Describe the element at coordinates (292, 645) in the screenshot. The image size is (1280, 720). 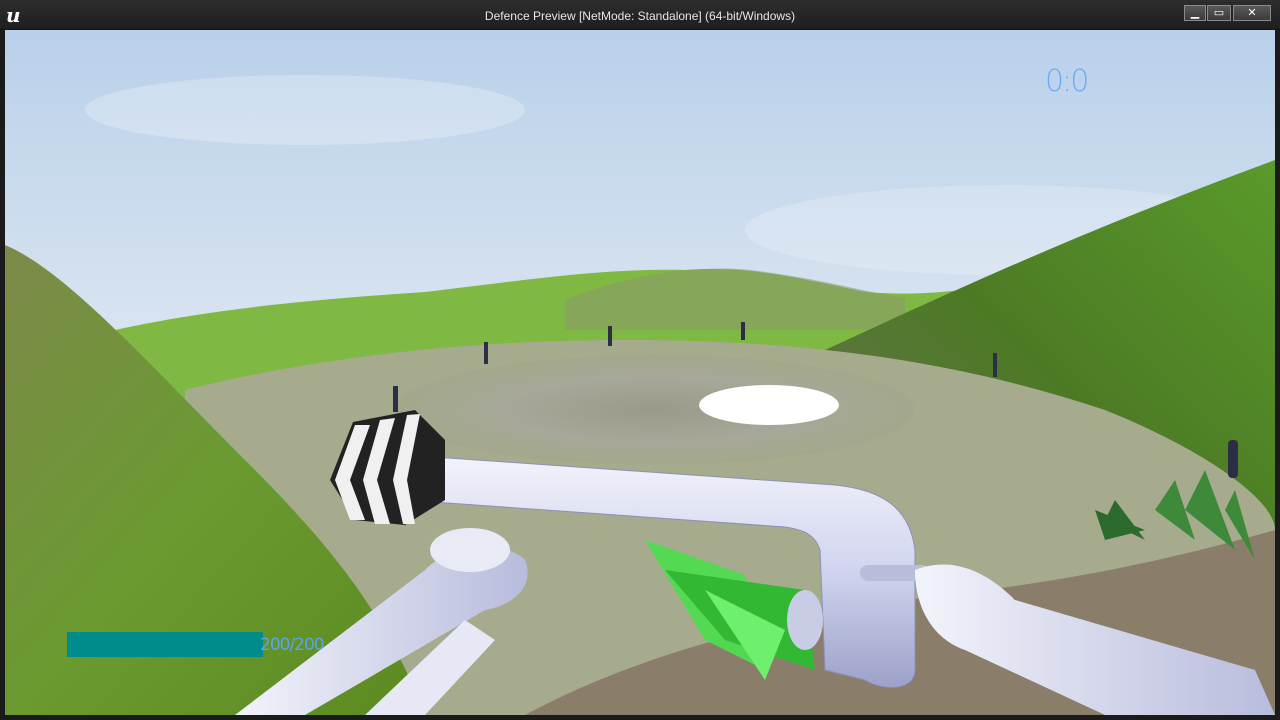
I see `health-text: 200/200` at that location.